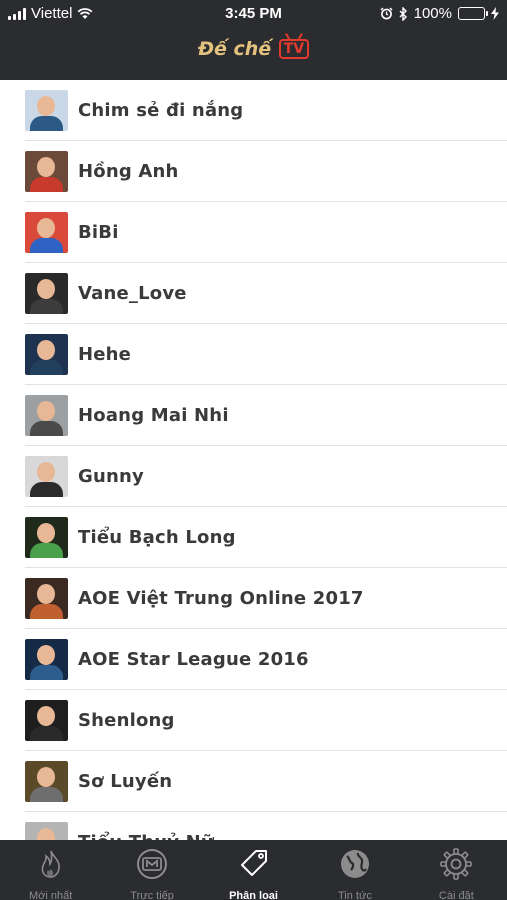 The image size is (507, 900). What do you see at coordinates (51, 895) in the screenshot?
I see `tab-label: Mới nhất` at bounding box center [51, 895].